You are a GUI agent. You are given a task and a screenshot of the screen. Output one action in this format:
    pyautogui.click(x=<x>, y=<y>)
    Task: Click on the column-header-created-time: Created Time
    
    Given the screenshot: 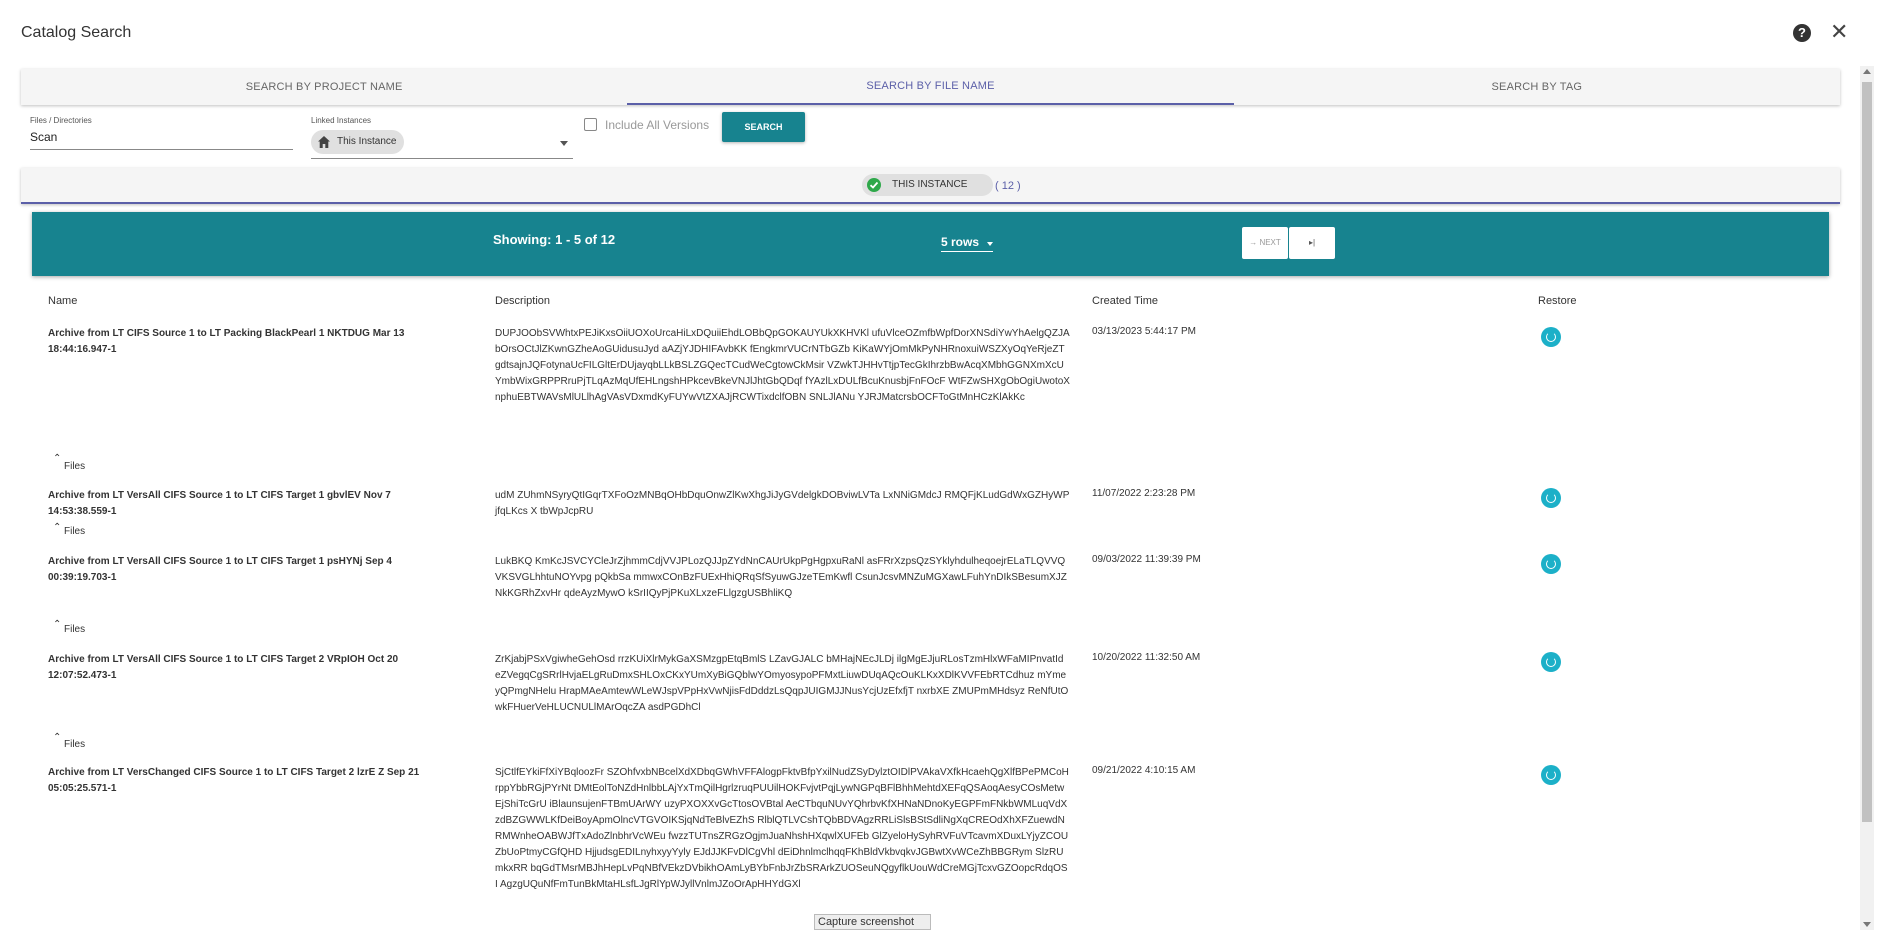 What is the action you would take?
    pyautogui.click(x=1125, y=301)
    